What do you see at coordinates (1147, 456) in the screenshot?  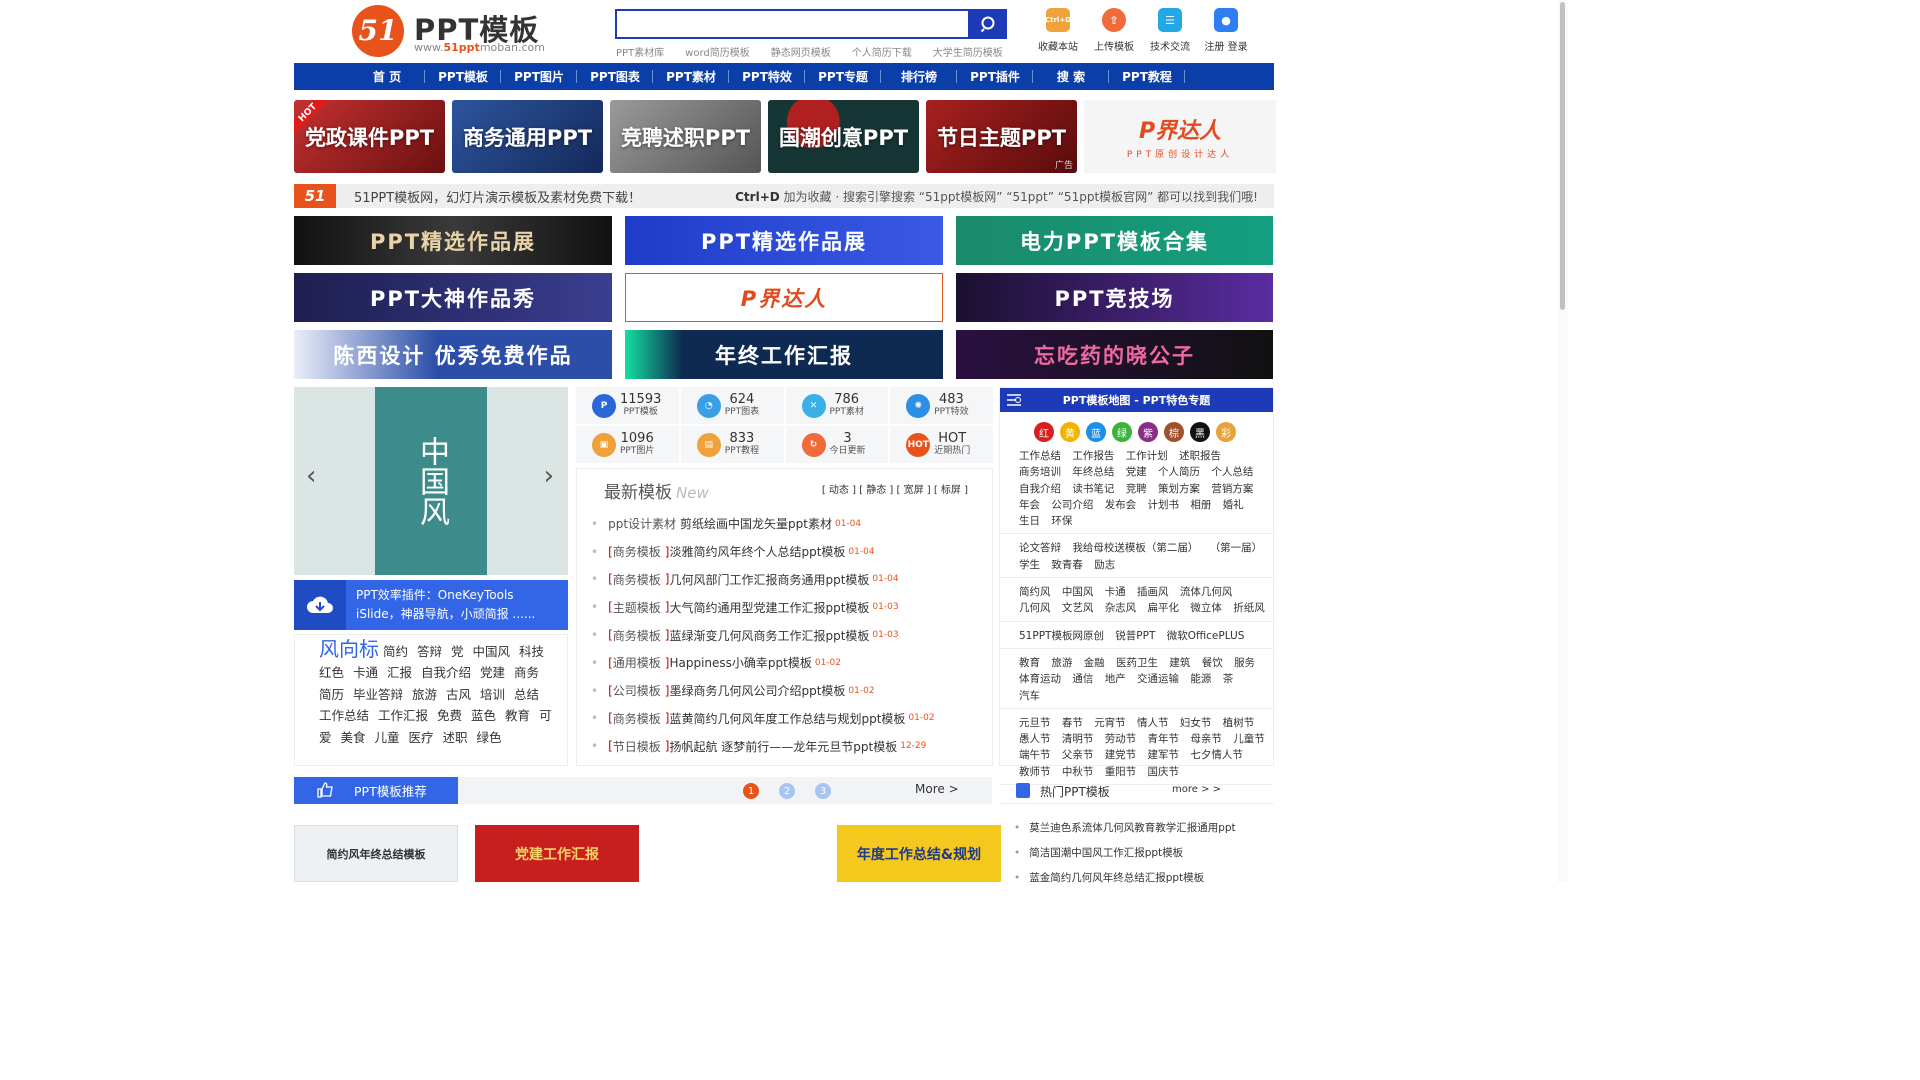 I see `sitemap-link: 工作计划` at bounding box center [1147, 456].